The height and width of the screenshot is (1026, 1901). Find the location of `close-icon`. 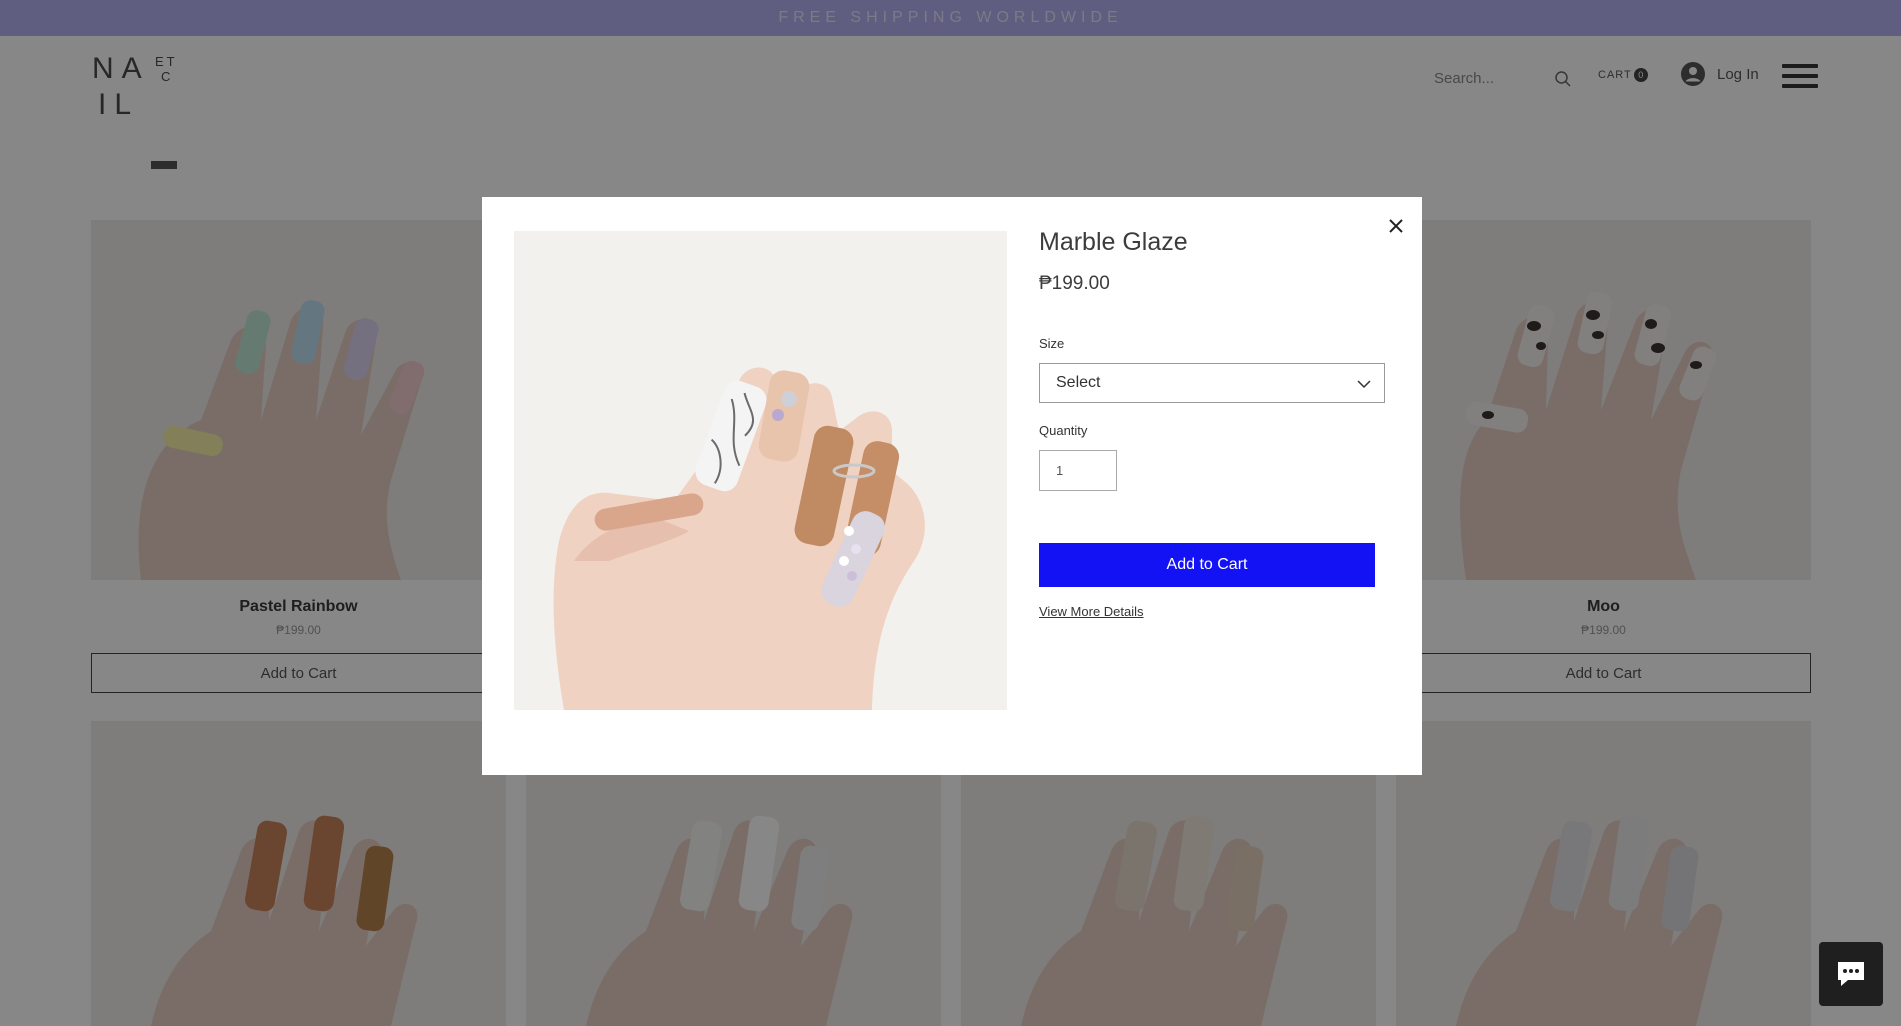

close-icon is located at coordinates (1396, 226).